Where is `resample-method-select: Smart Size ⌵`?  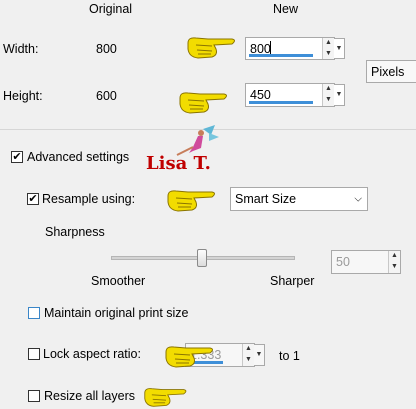
resample-method-select: Smart Size ⌵ is located at coordinates (299, 199).